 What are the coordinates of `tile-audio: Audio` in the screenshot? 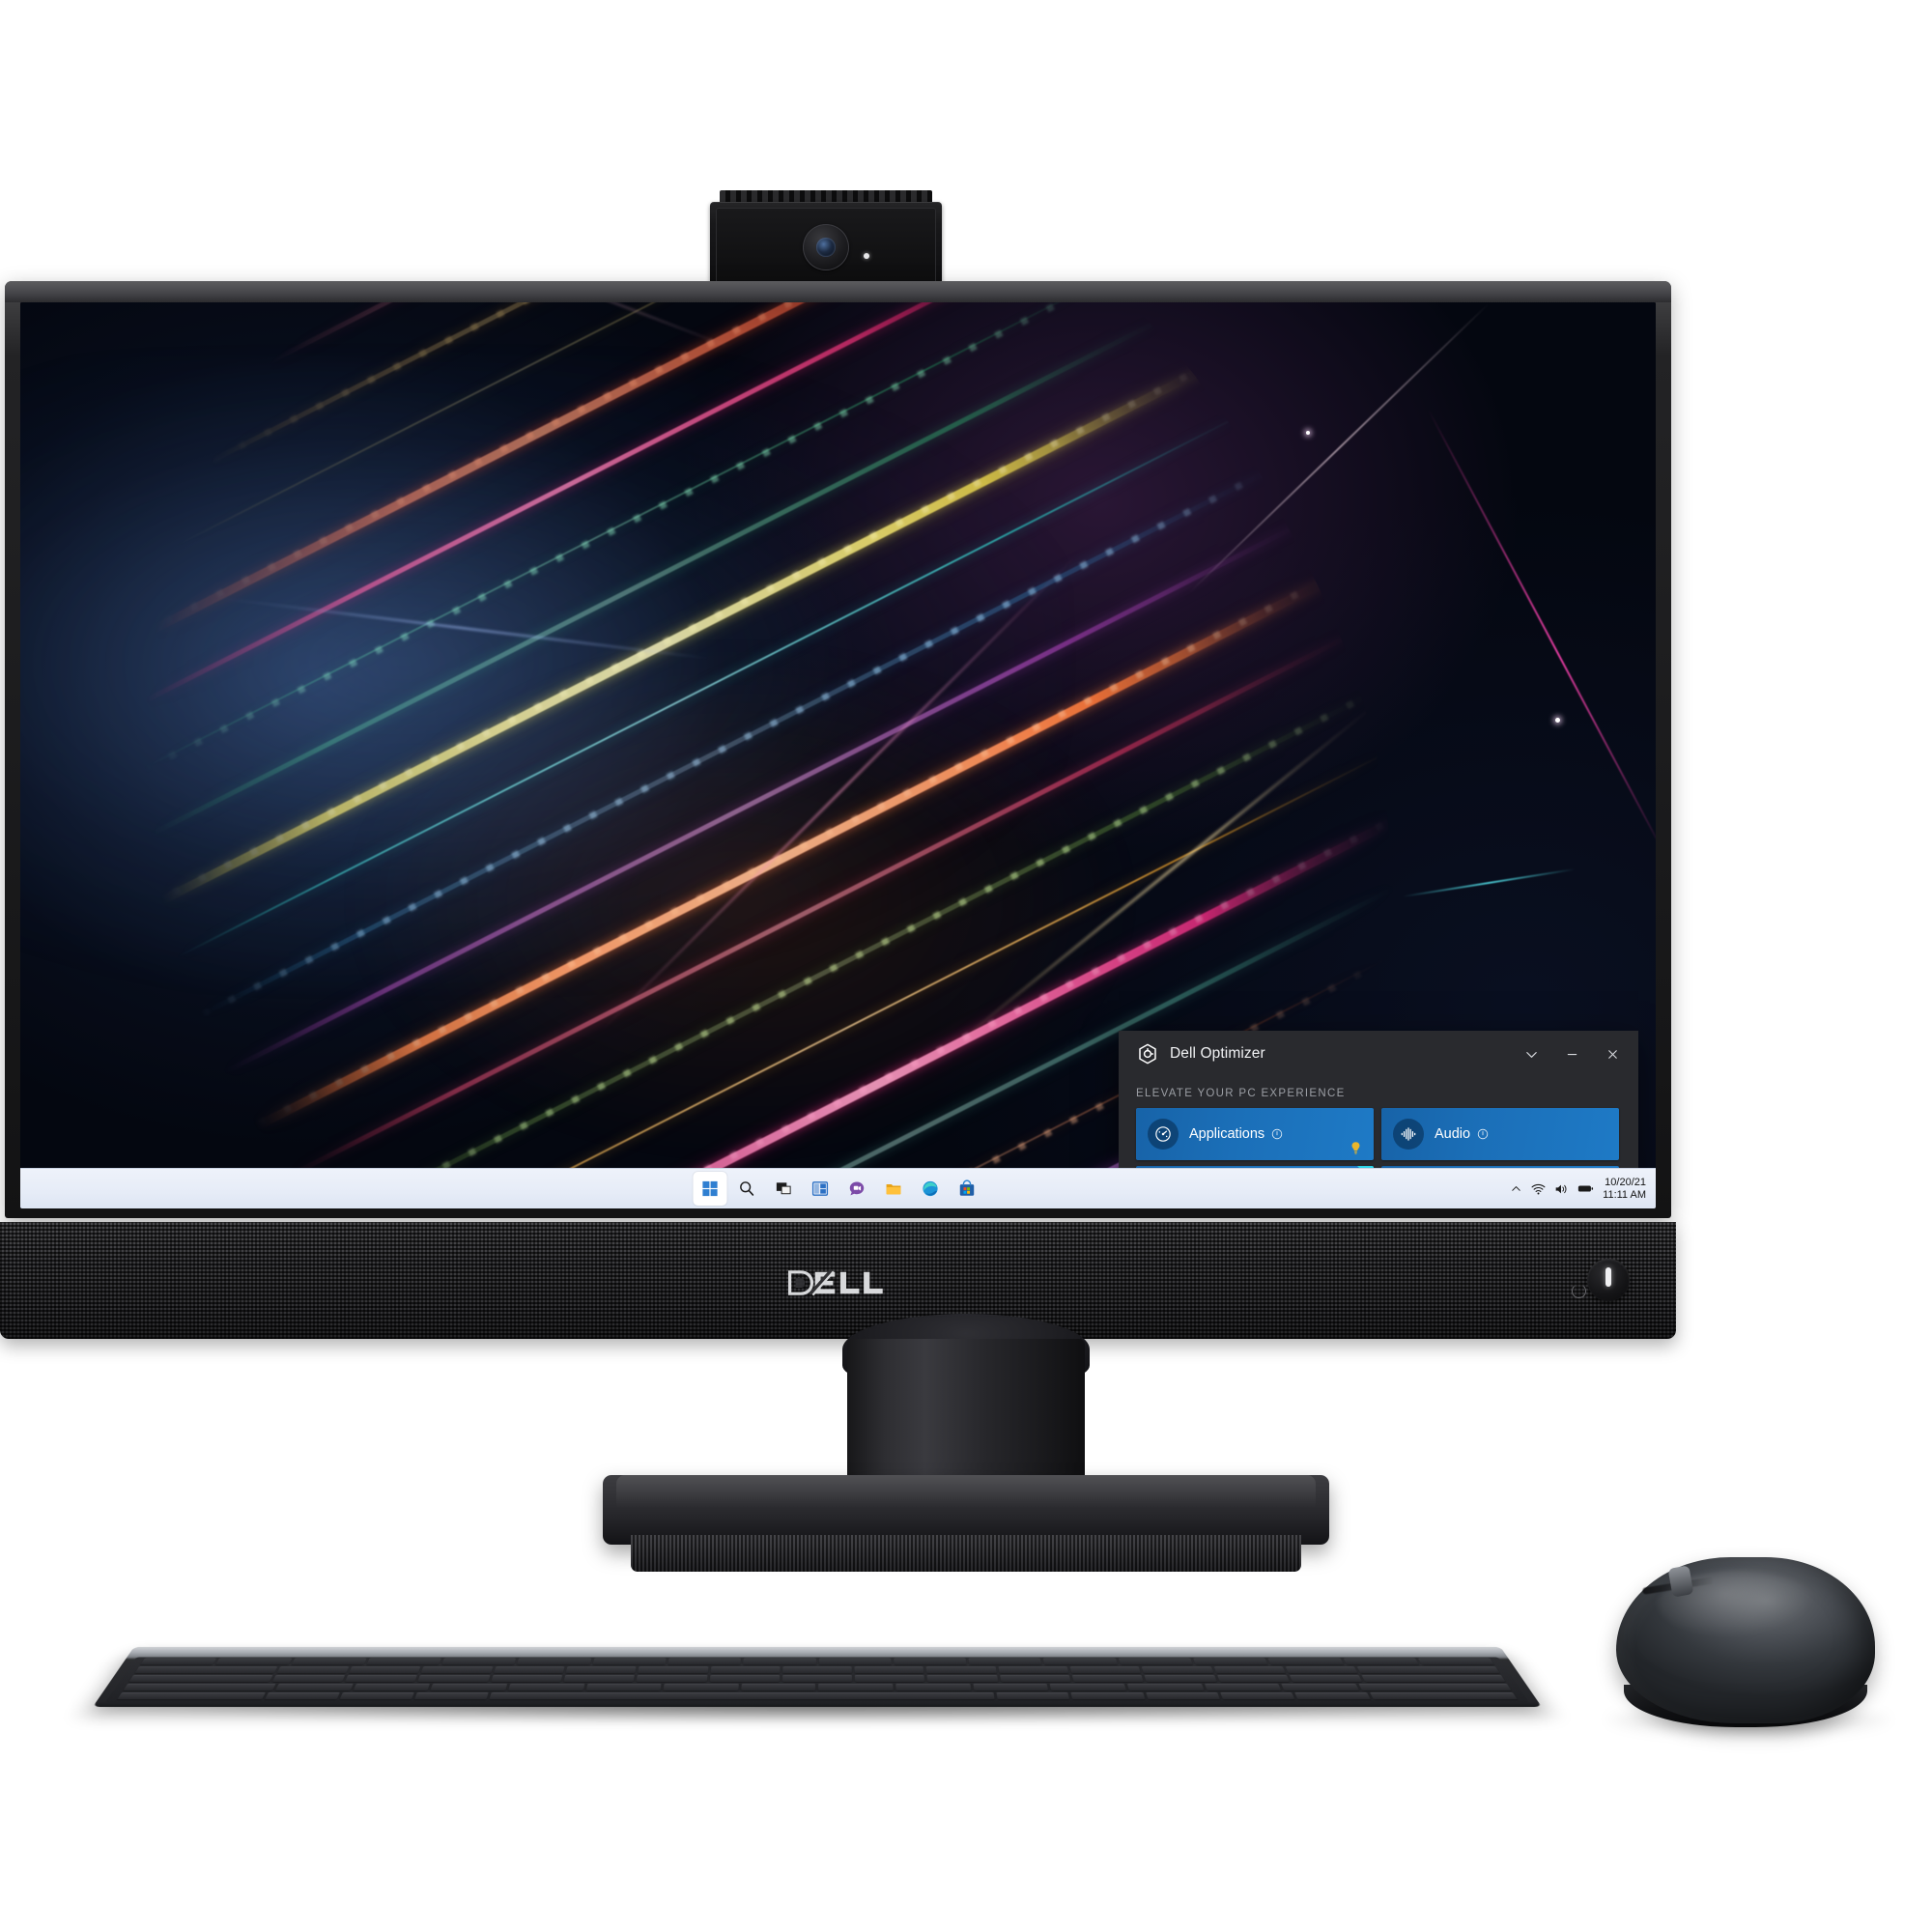 It's located at (1500, 1134).